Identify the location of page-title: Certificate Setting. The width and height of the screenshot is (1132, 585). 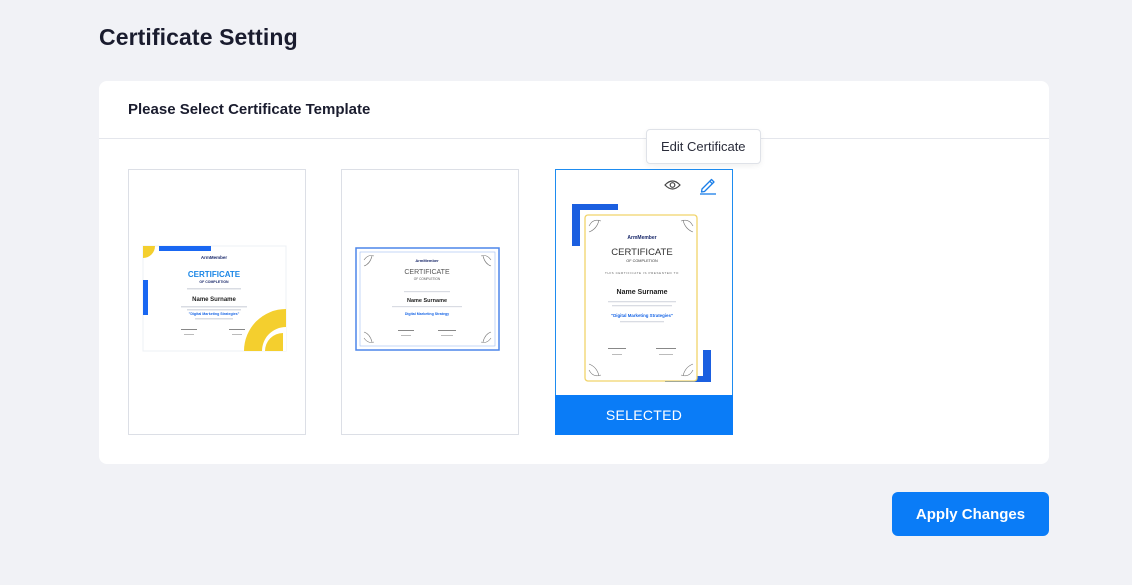
(198, 37).